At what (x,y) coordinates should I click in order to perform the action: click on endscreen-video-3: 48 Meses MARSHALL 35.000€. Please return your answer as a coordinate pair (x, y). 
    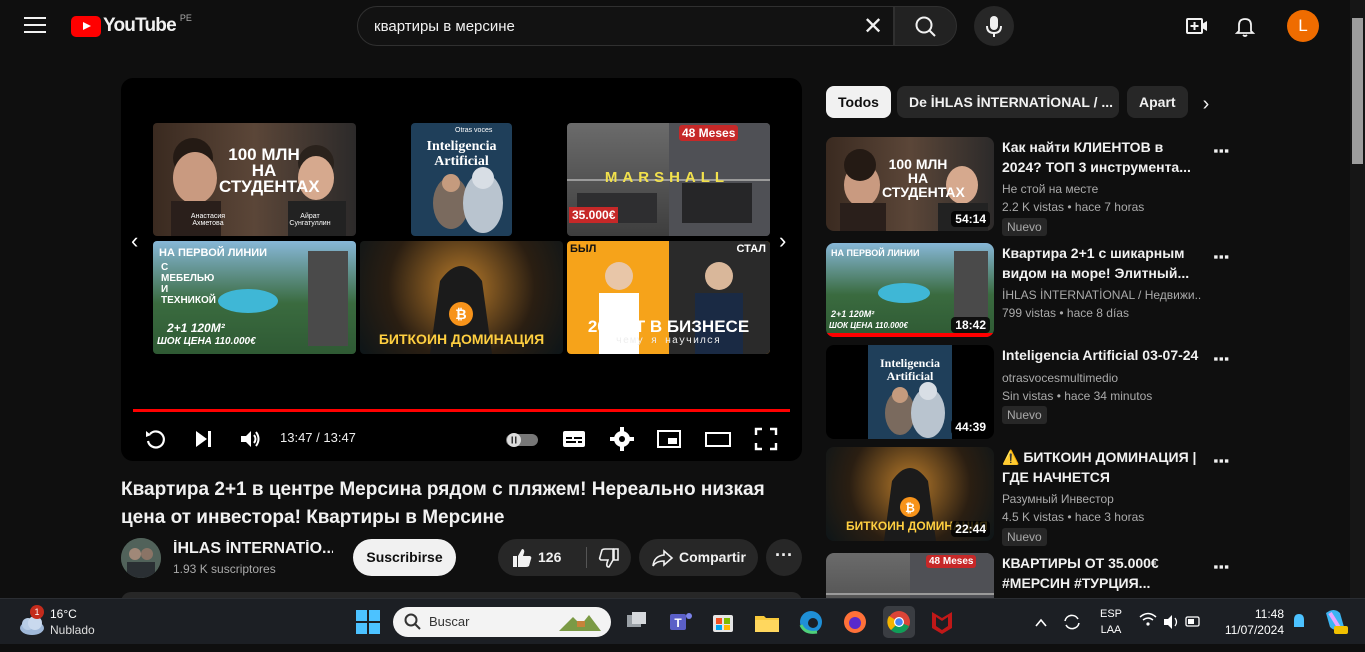
    Looking at the image, I should click on (668, 179).